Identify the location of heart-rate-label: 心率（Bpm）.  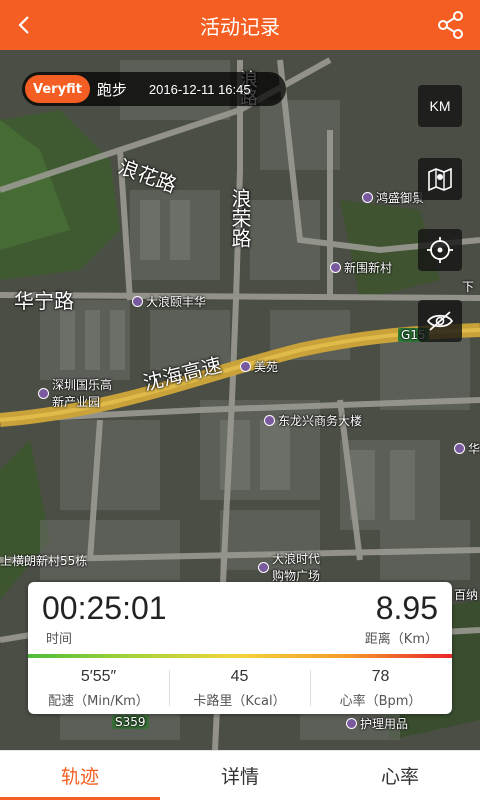
(380, 701).